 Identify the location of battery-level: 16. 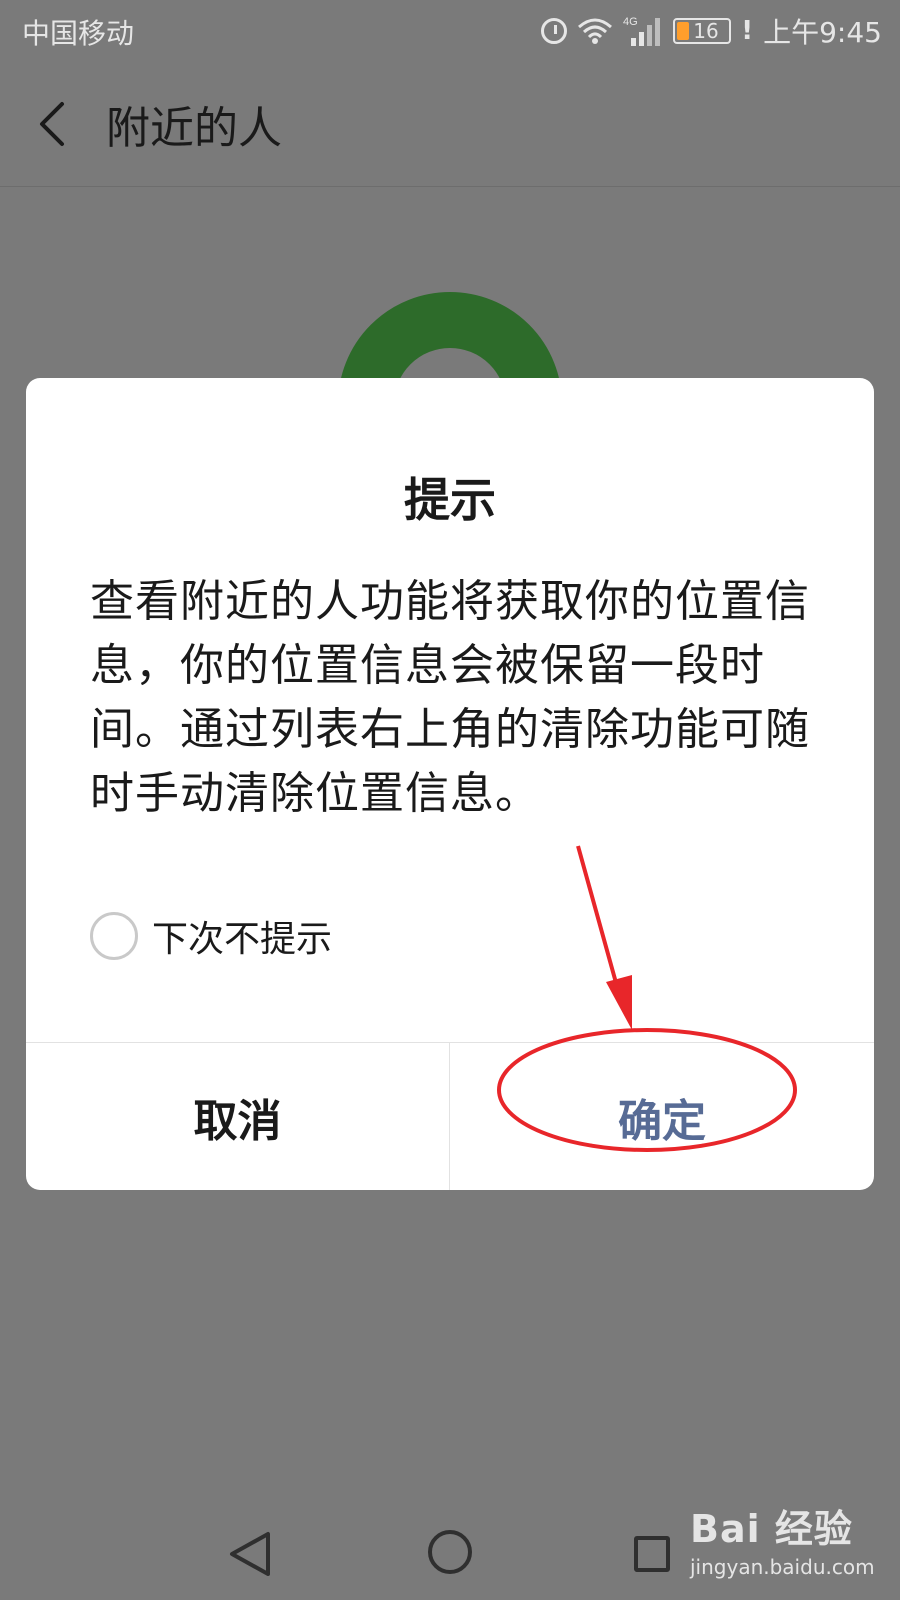
(706, 31).